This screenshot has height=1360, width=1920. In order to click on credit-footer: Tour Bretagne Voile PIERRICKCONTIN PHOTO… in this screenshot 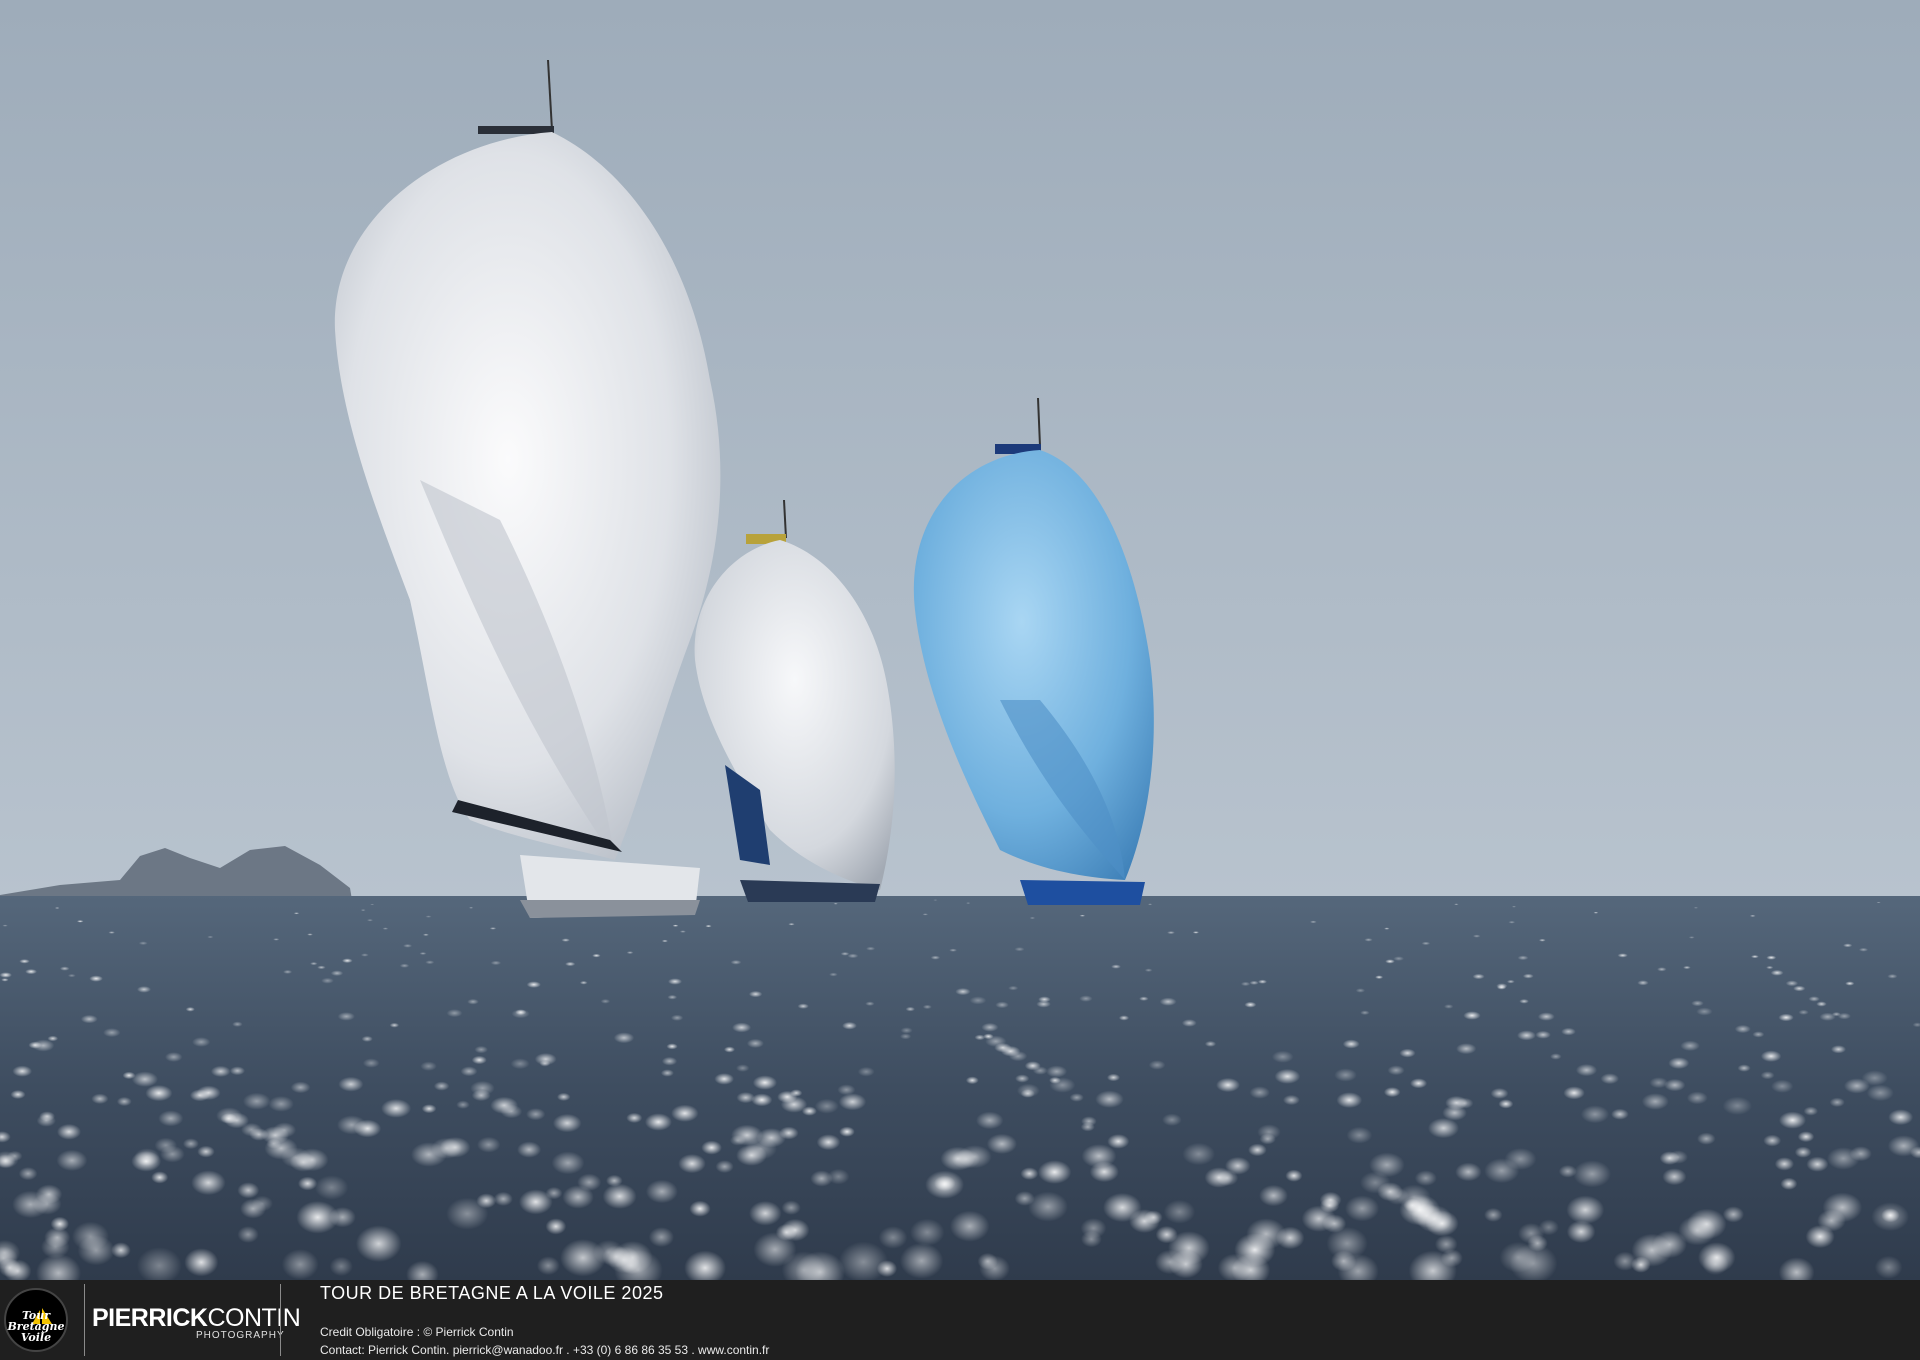, I will do `click(960, 1320)`.